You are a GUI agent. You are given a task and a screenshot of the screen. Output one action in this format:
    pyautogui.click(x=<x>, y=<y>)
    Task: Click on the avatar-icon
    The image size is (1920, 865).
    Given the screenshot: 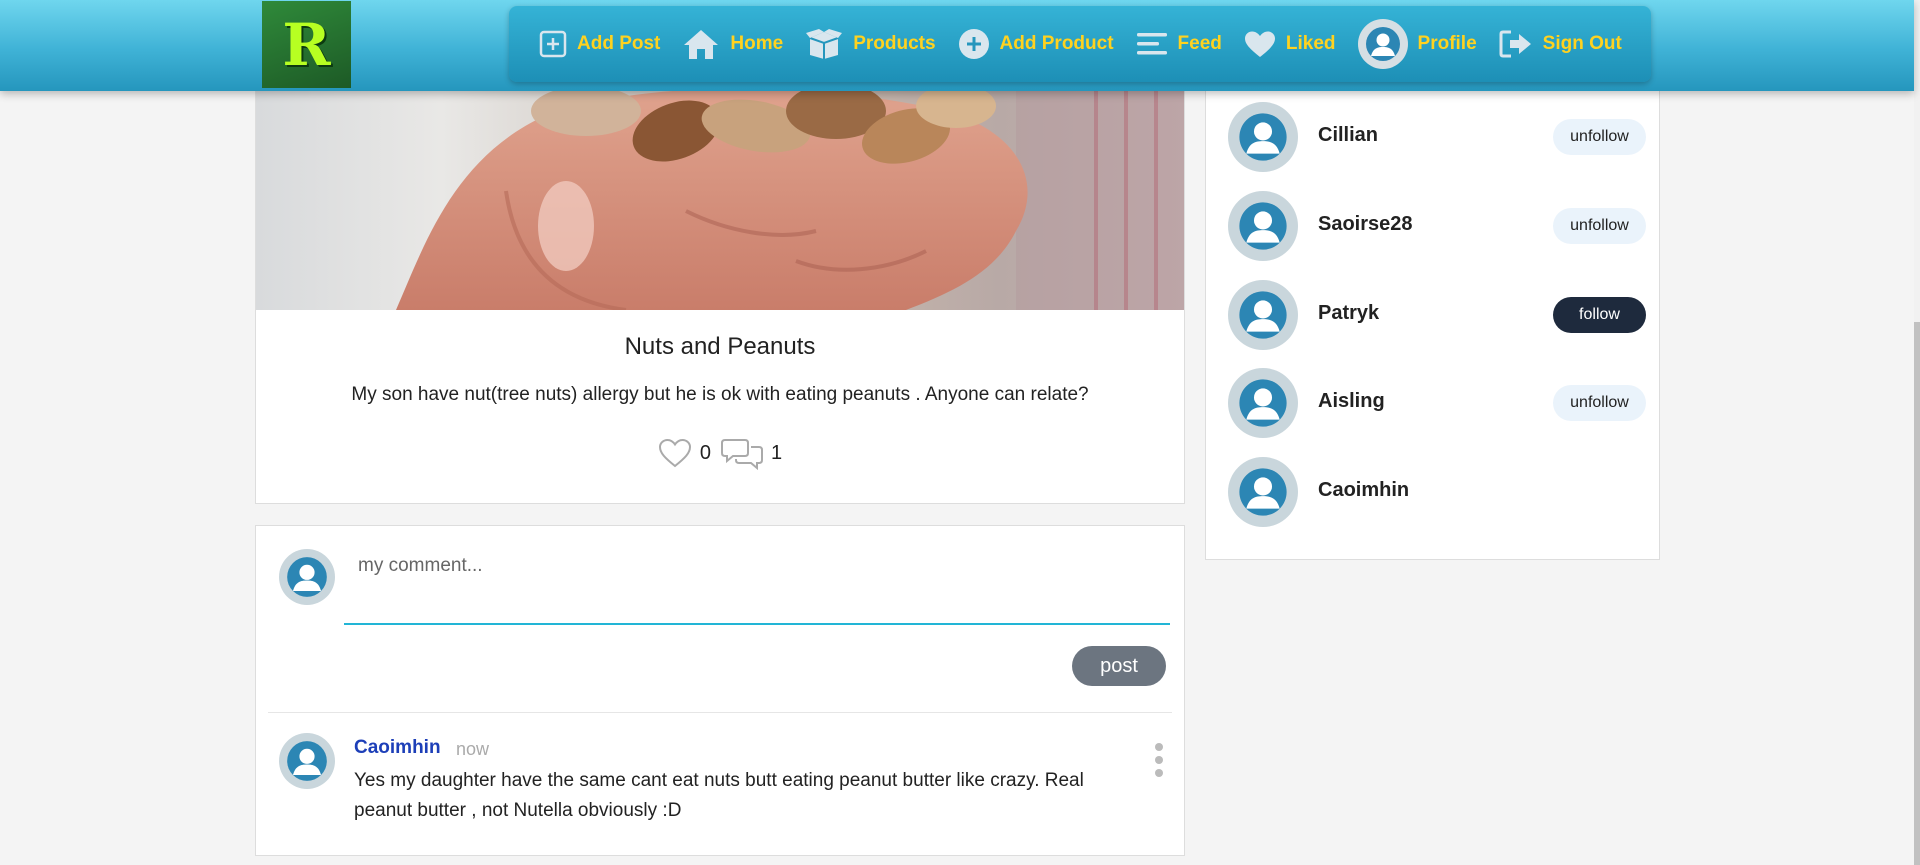 What is the action you would take?
    pyautogui.click(x=1382, y=44)
    